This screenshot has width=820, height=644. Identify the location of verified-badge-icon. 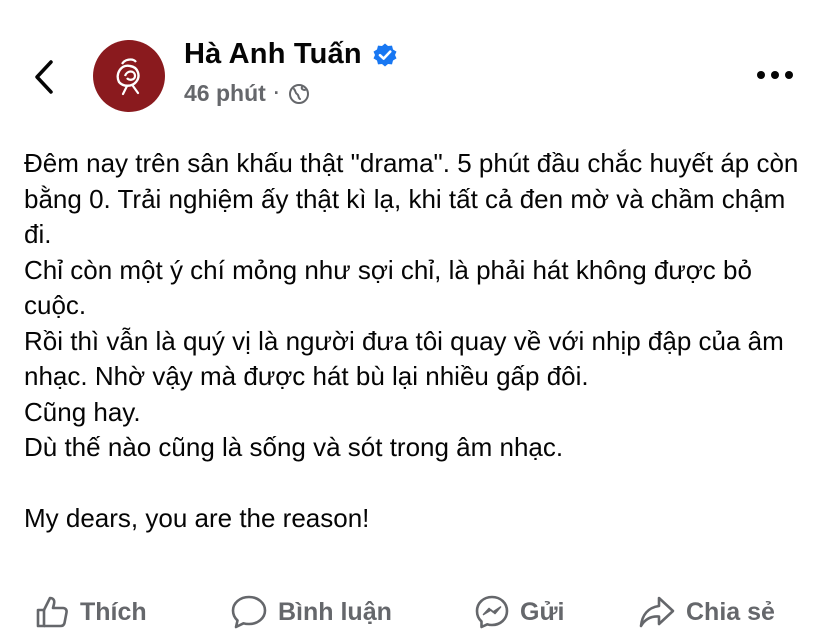
(385, 55).